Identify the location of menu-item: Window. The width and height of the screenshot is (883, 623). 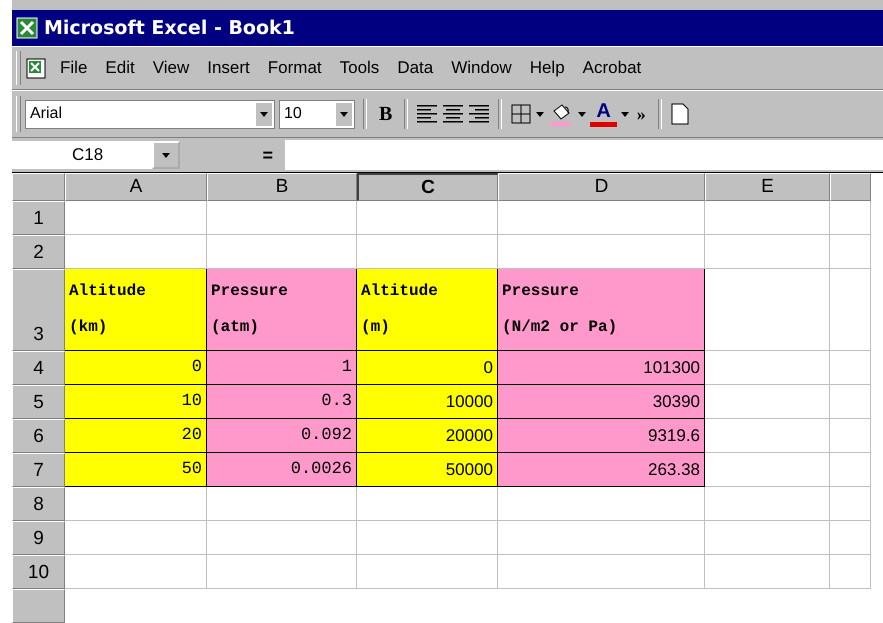
(481, 68).